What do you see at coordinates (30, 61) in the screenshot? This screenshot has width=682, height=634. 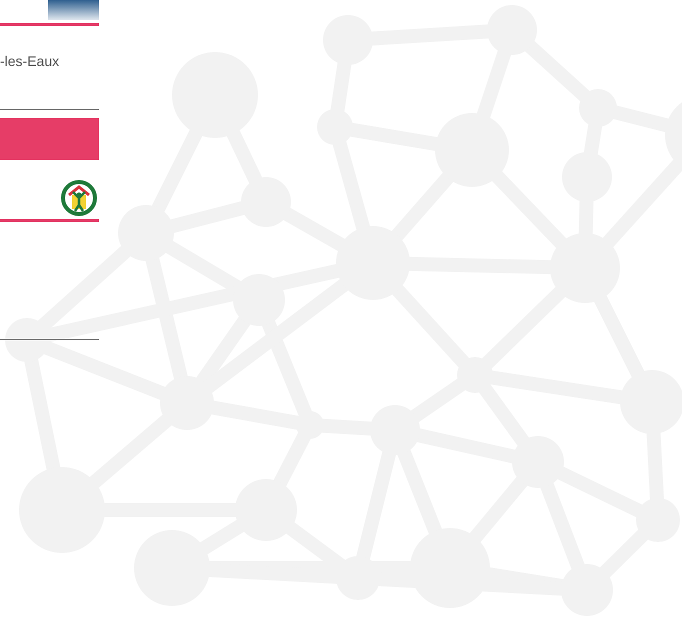 I see `location-text: -les-Eaux` at bounding box center [30, 61].